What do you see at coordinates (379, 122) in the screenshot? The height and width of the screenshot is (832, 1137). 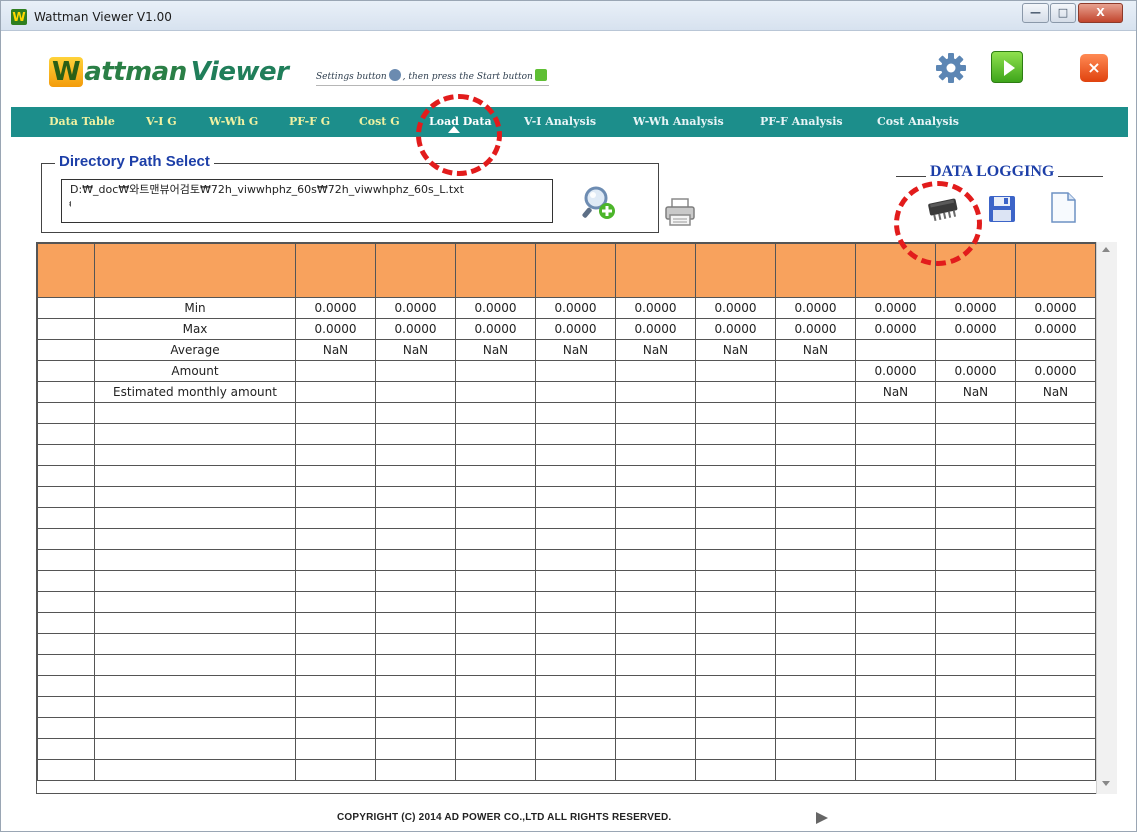 I see `tab-cost-g: Cost G` at bounding box center [379, 122].